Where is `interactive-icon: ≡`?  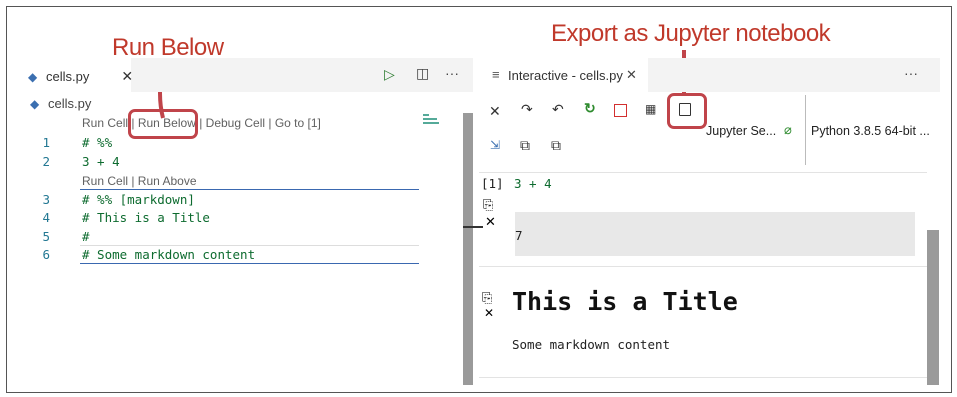 interactive-icon: ≡ is located at coordinates (496, 74).